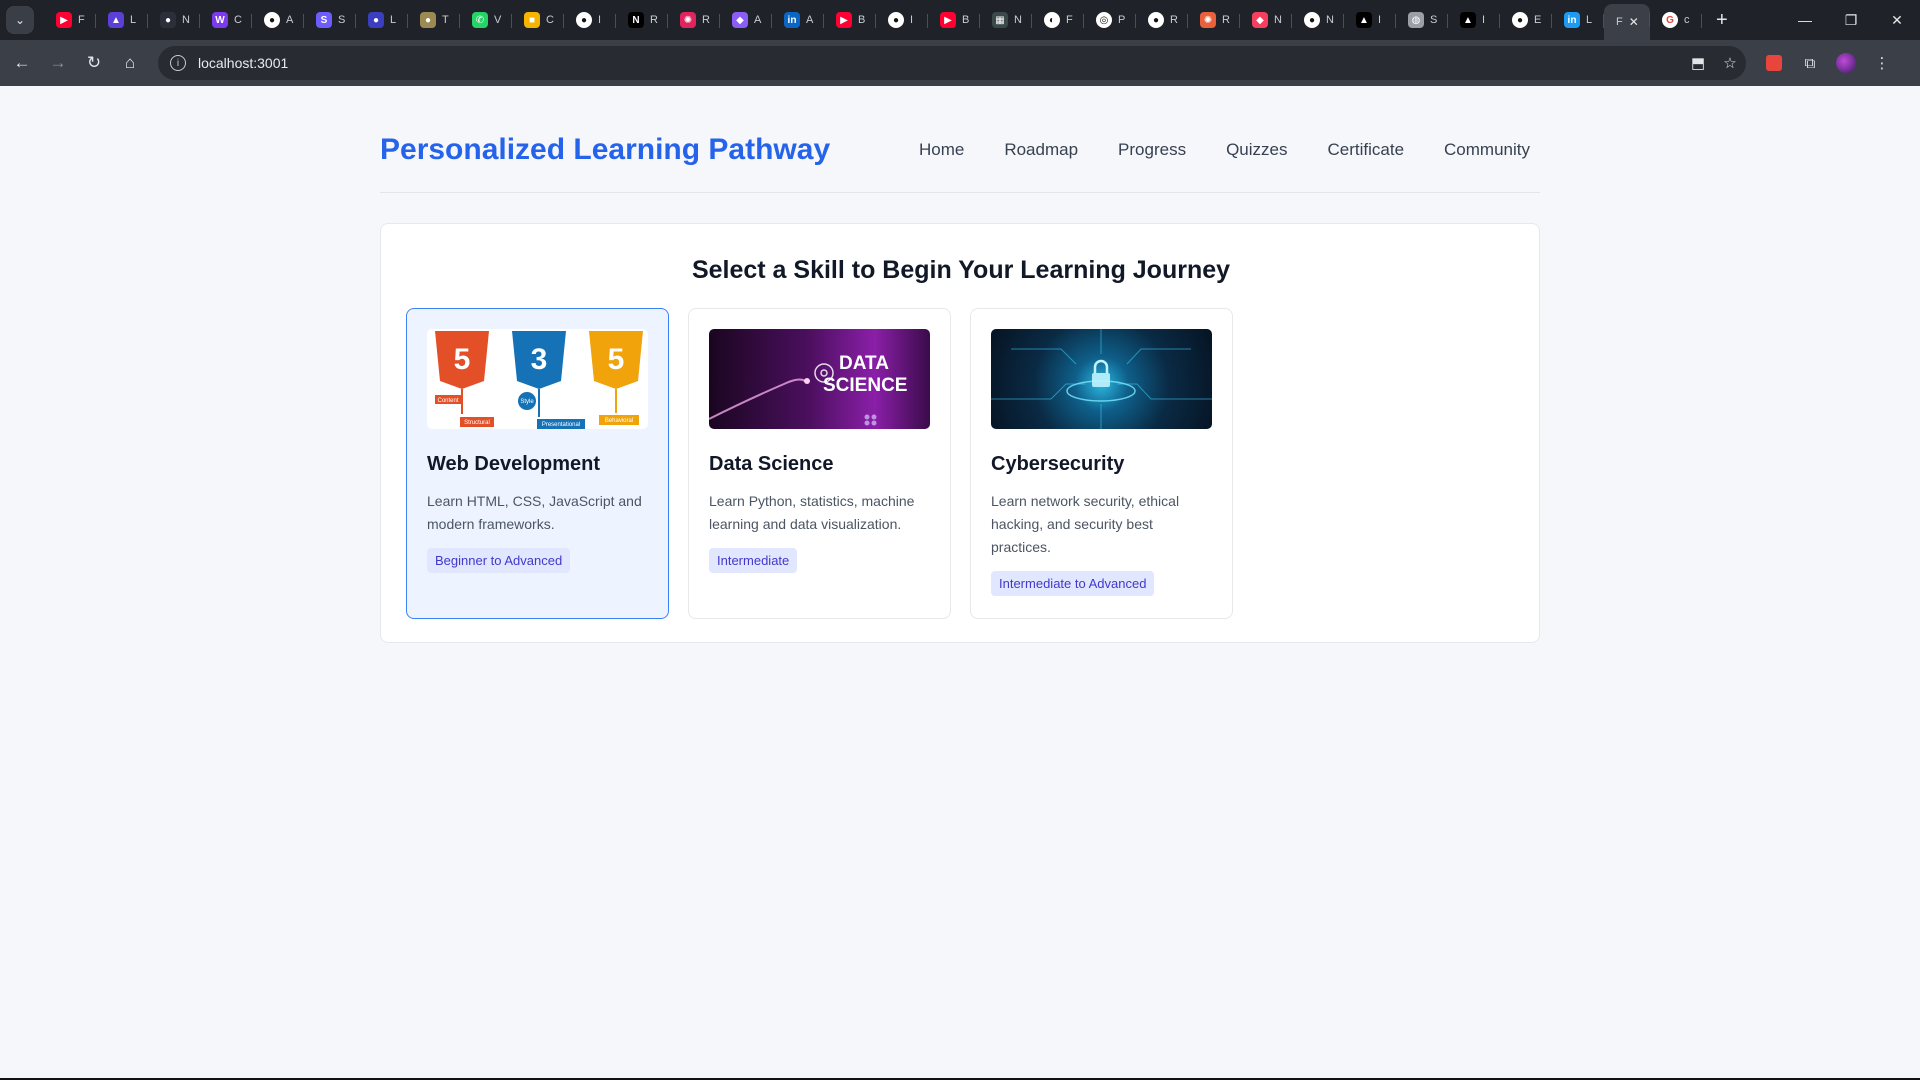 The width and height of the screenshot is (1920, 1080). I want to click on tab-title: C, so click(238, 20).